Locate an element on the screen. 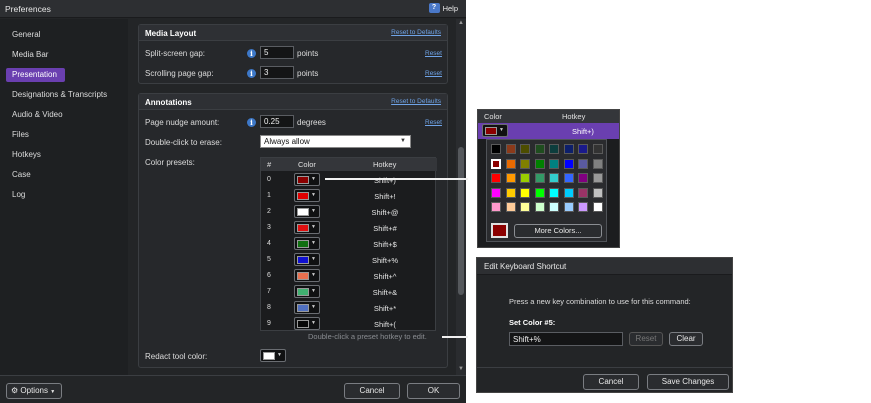  scrolling-page-gap-reset-link: Reset is located at coordinates (433, 73).